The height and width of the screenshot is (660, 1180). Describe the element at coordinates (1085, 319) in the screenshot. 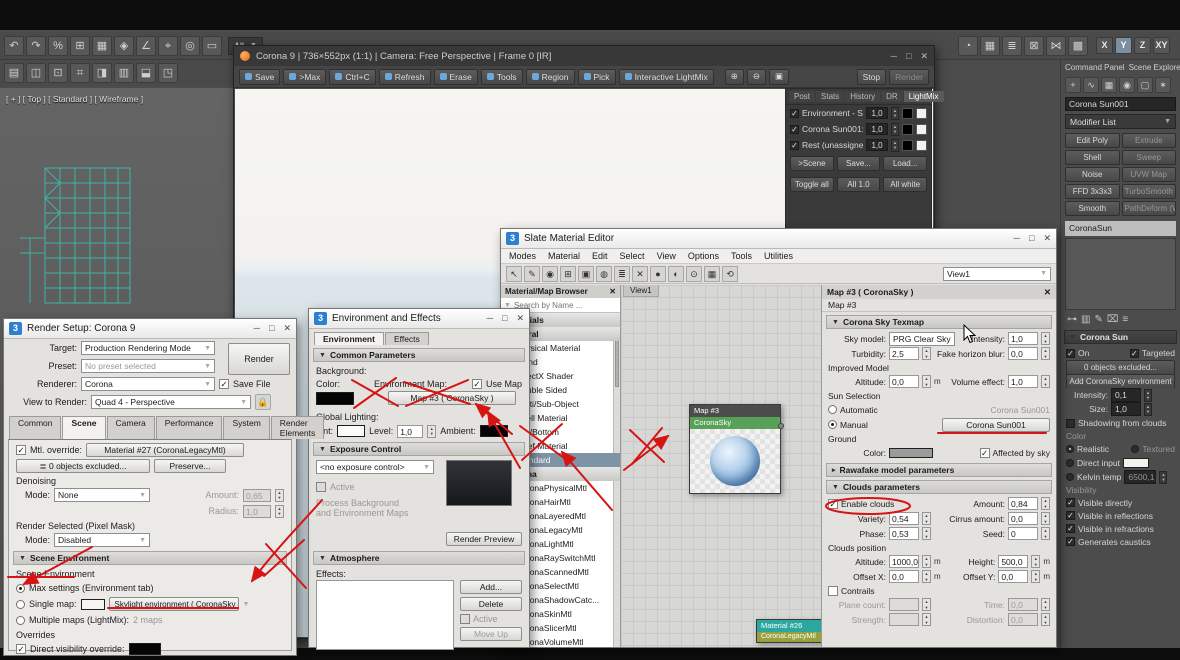

I see `stack-control-icon: ▥` at that location.